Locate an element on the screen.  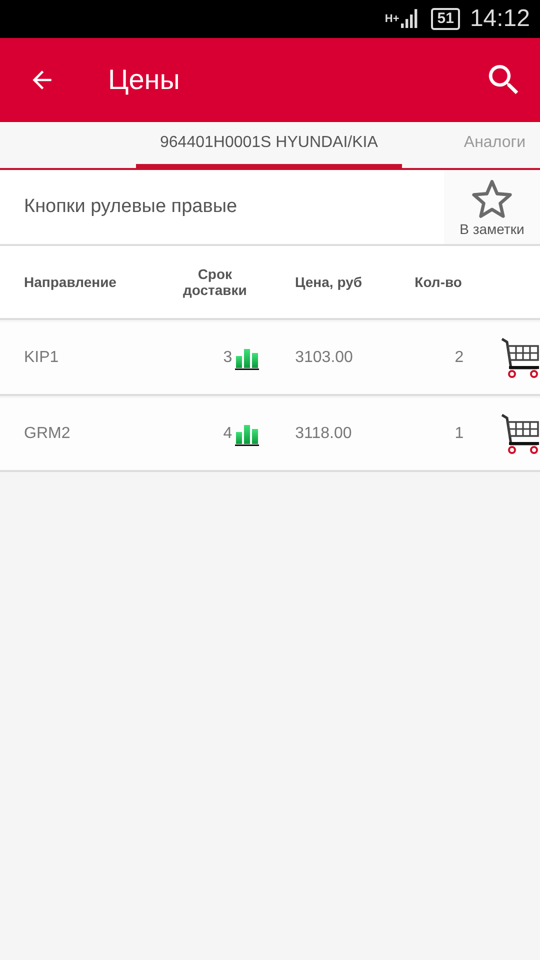
table-cell-text: 1 is located at coordinates (459, 434).